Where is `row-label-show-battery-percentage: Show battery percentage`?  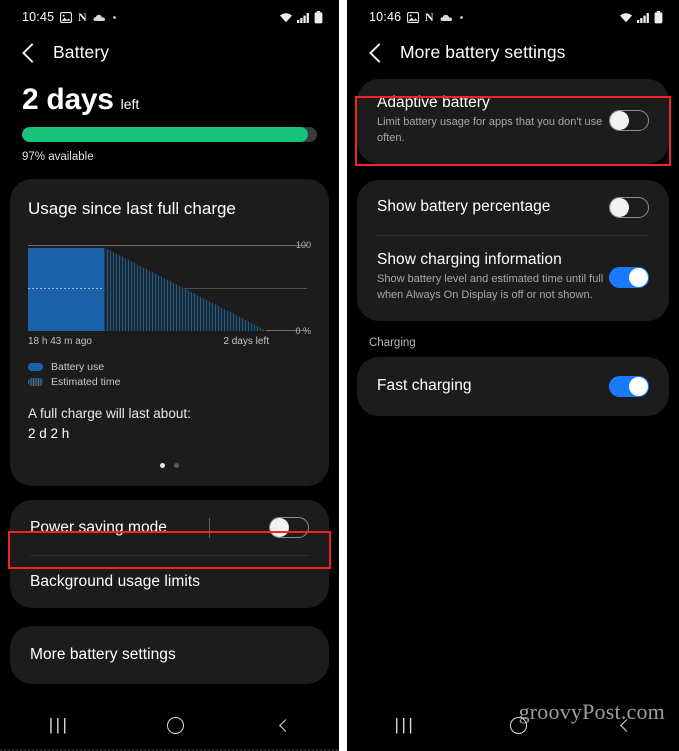
row-label-show-battery-percentage: Show battery percentage is located at coordinates (464, 207).